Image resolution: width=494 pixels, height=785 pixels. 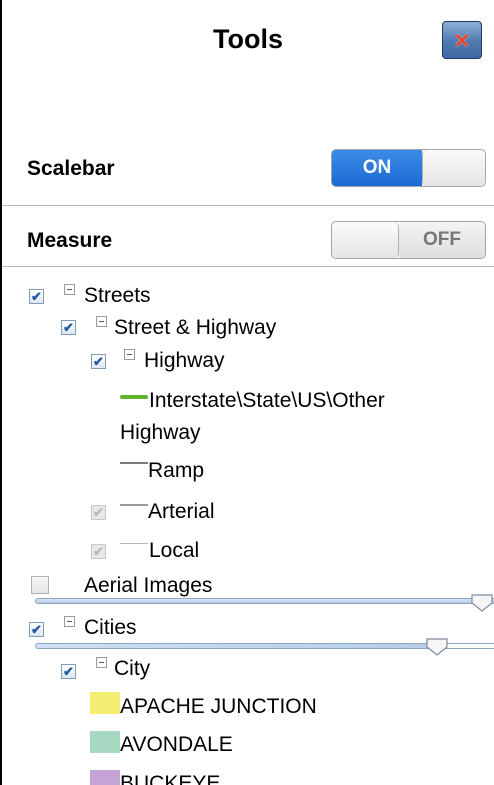 What do you see at coordinates (160, 432) in the screenshot?
I see `layer-label-interstate-line2: Highway` at bounding box center [160, 432].